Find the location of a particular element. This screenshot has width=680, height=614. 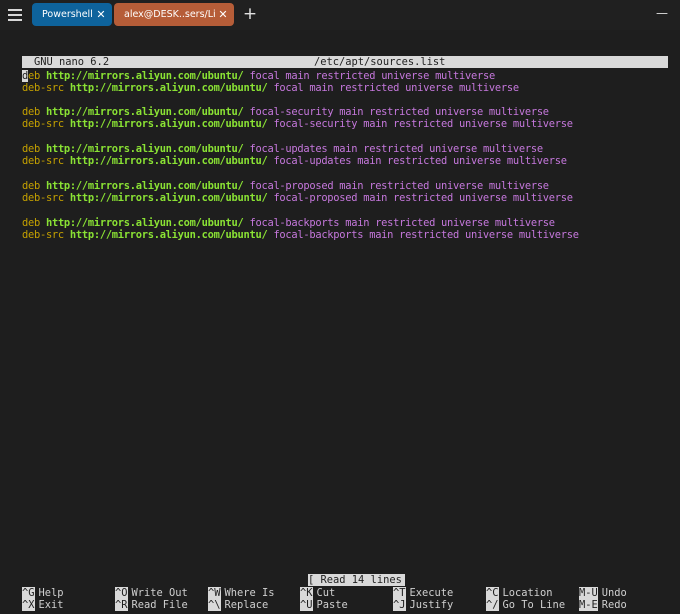

minimize-button: — is located at coordinates (662, 15).